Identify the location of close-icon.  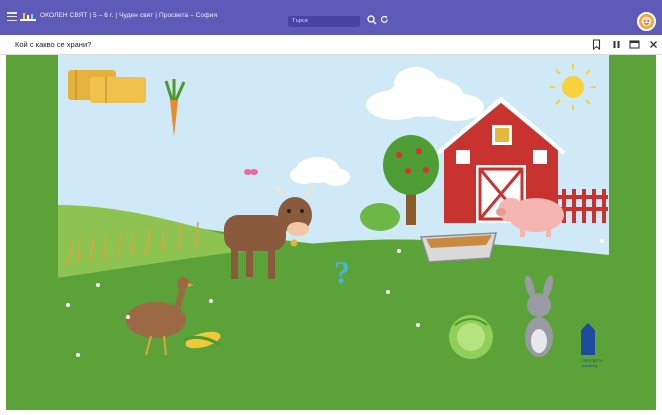
(653, 44).